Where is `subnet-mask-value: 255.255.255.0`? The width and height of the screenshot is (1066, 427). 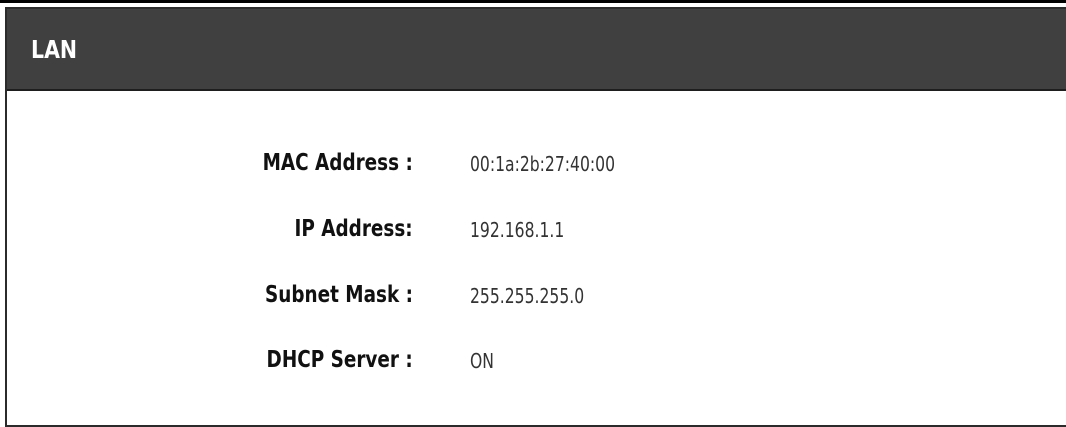
subnet-mask-value: 255.255.255.0 is located at coordinates (527, 296).